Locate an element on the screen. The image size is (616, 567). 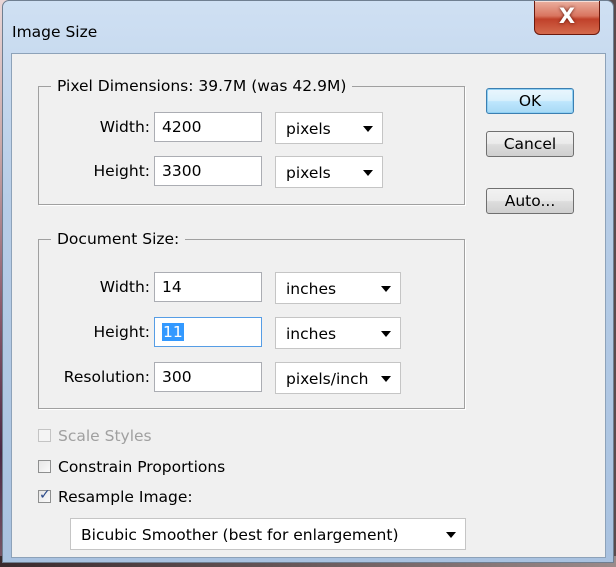
doc-width-label: Width: is located at coordinates (124, 287).